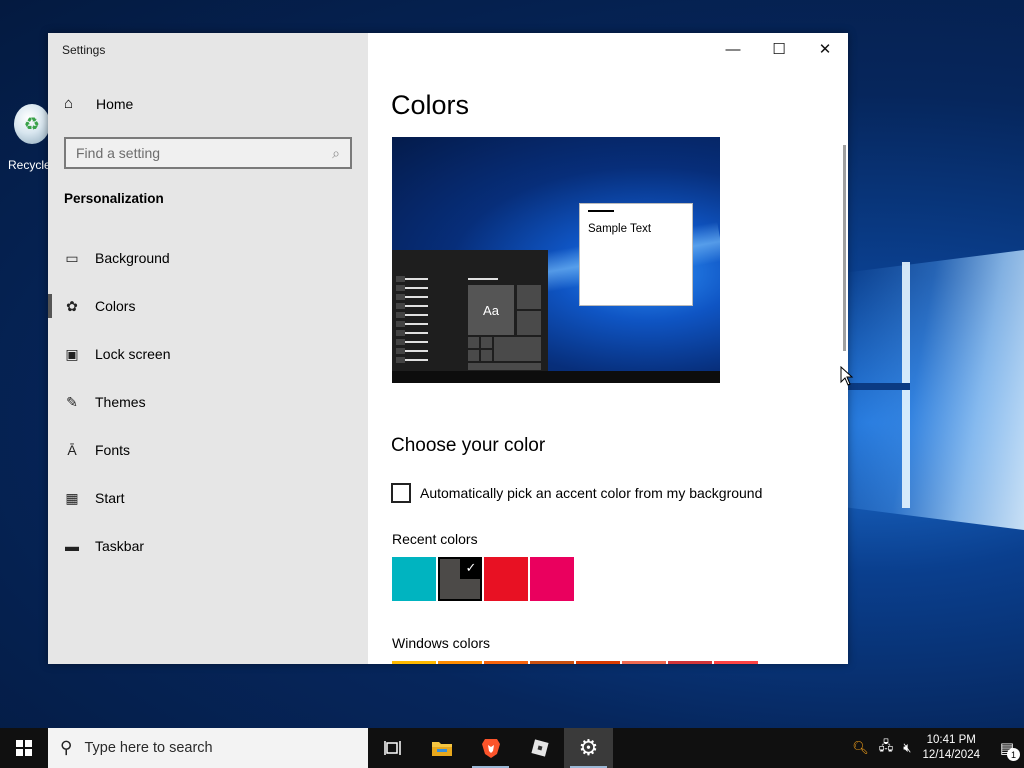  Describe the element at coordinates (844, 248) in the screenshot. I see `content-scrollbar` at that location.